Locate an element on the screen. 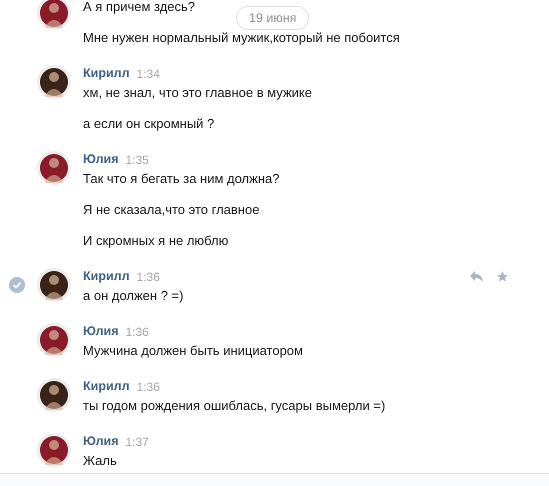 The image size is (549, 486). message-text: И скромных я не люблю is located at coordinates (156, 241).